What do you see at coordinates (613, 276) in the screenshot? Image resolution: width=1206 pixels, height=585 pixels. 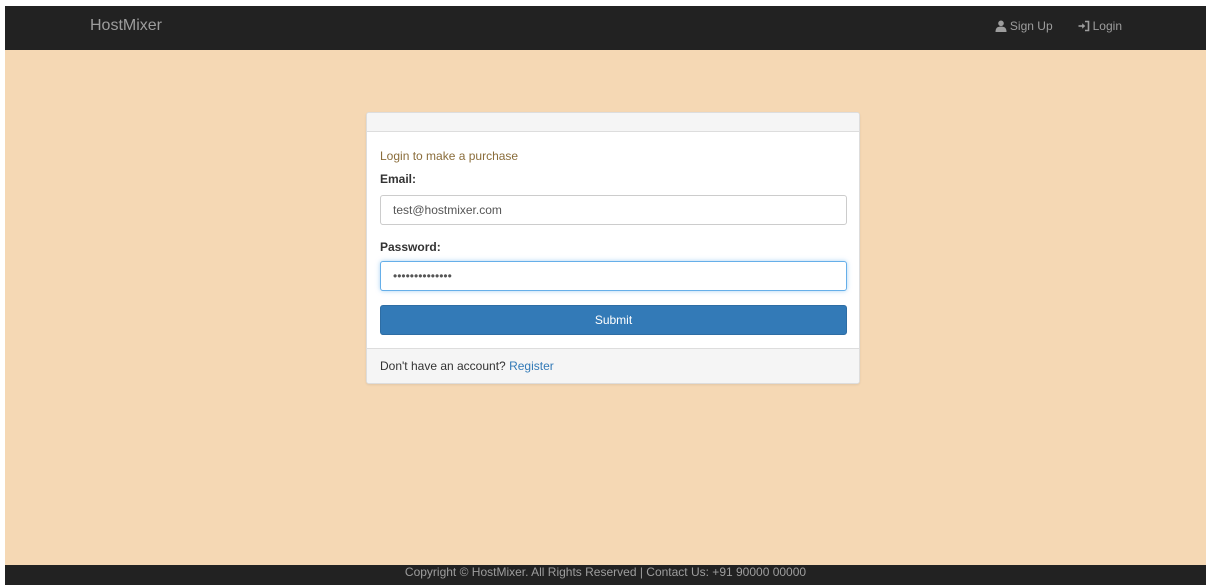 I see `password-input` at bounding box center [613, 276].